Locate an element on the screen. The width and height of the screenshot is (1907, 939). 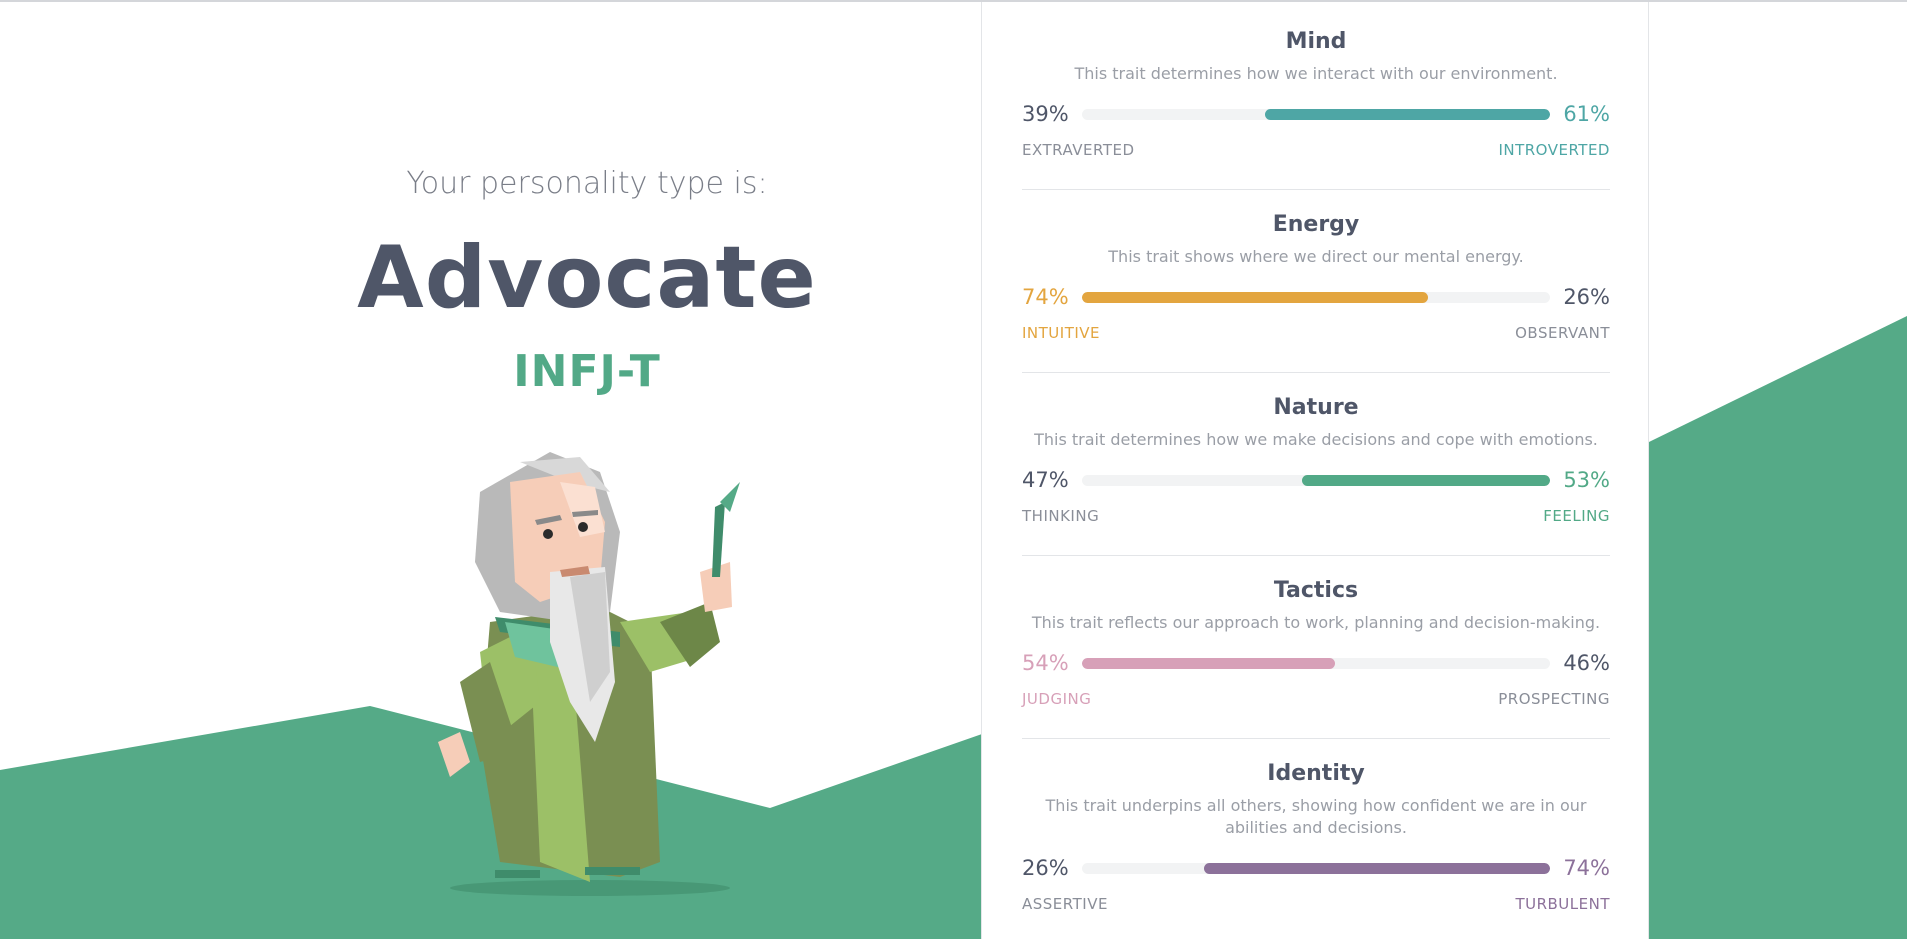
trait-bar-row: 26% 74% is located at coordinates (1316, 868).